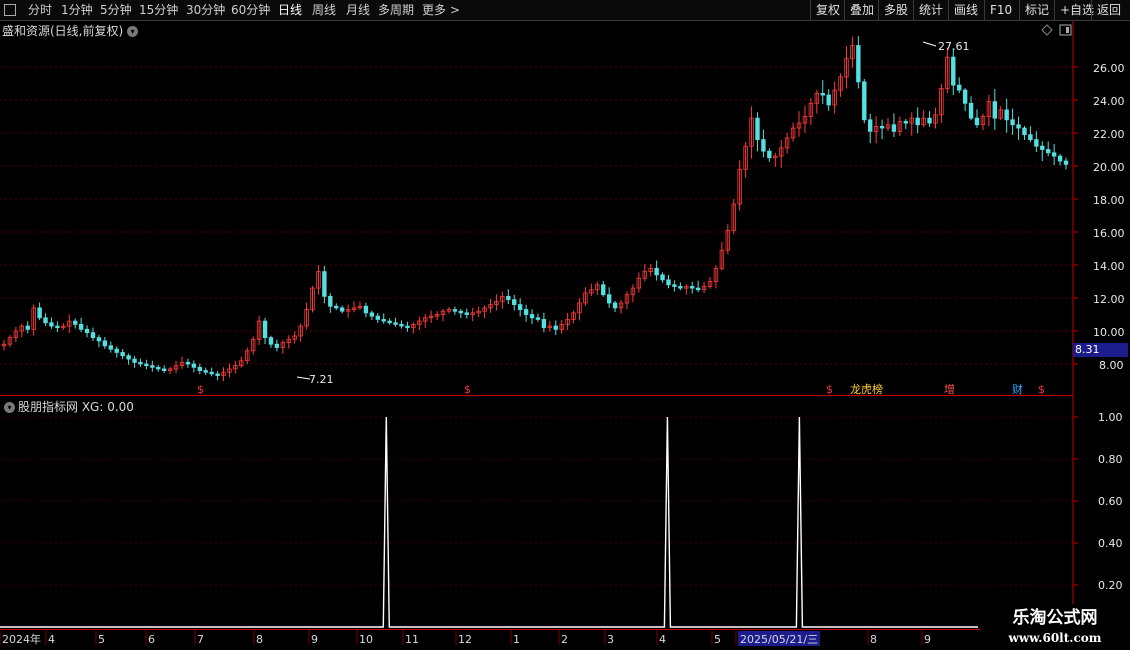 Image resolution: width=1130 pixels, height=650 pixels. I want to click on x-tick-label: 12, so click(465, 639).